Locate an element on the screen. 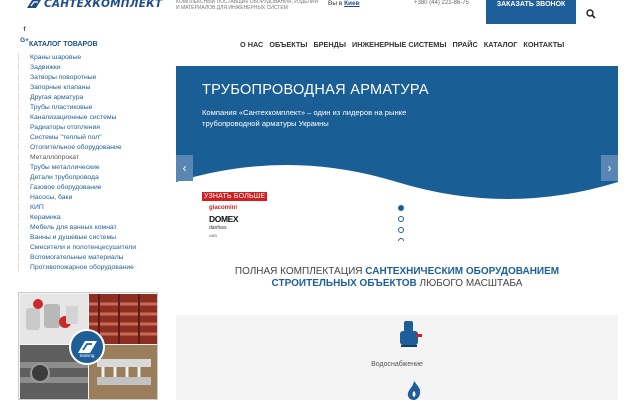  catalog-item-label: Насосы, баки is located at coordinates (51, 197).